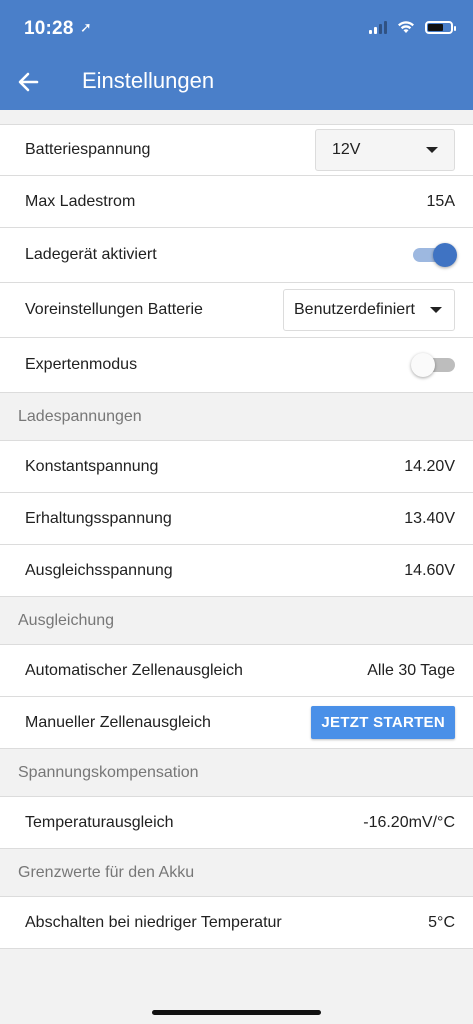 Image resolution: width=473 pixels, height=1024 pixels. Describe the element at coordinates (440, 201) in the screenshot. I see `max-charge-current-value: 15A` at that location.